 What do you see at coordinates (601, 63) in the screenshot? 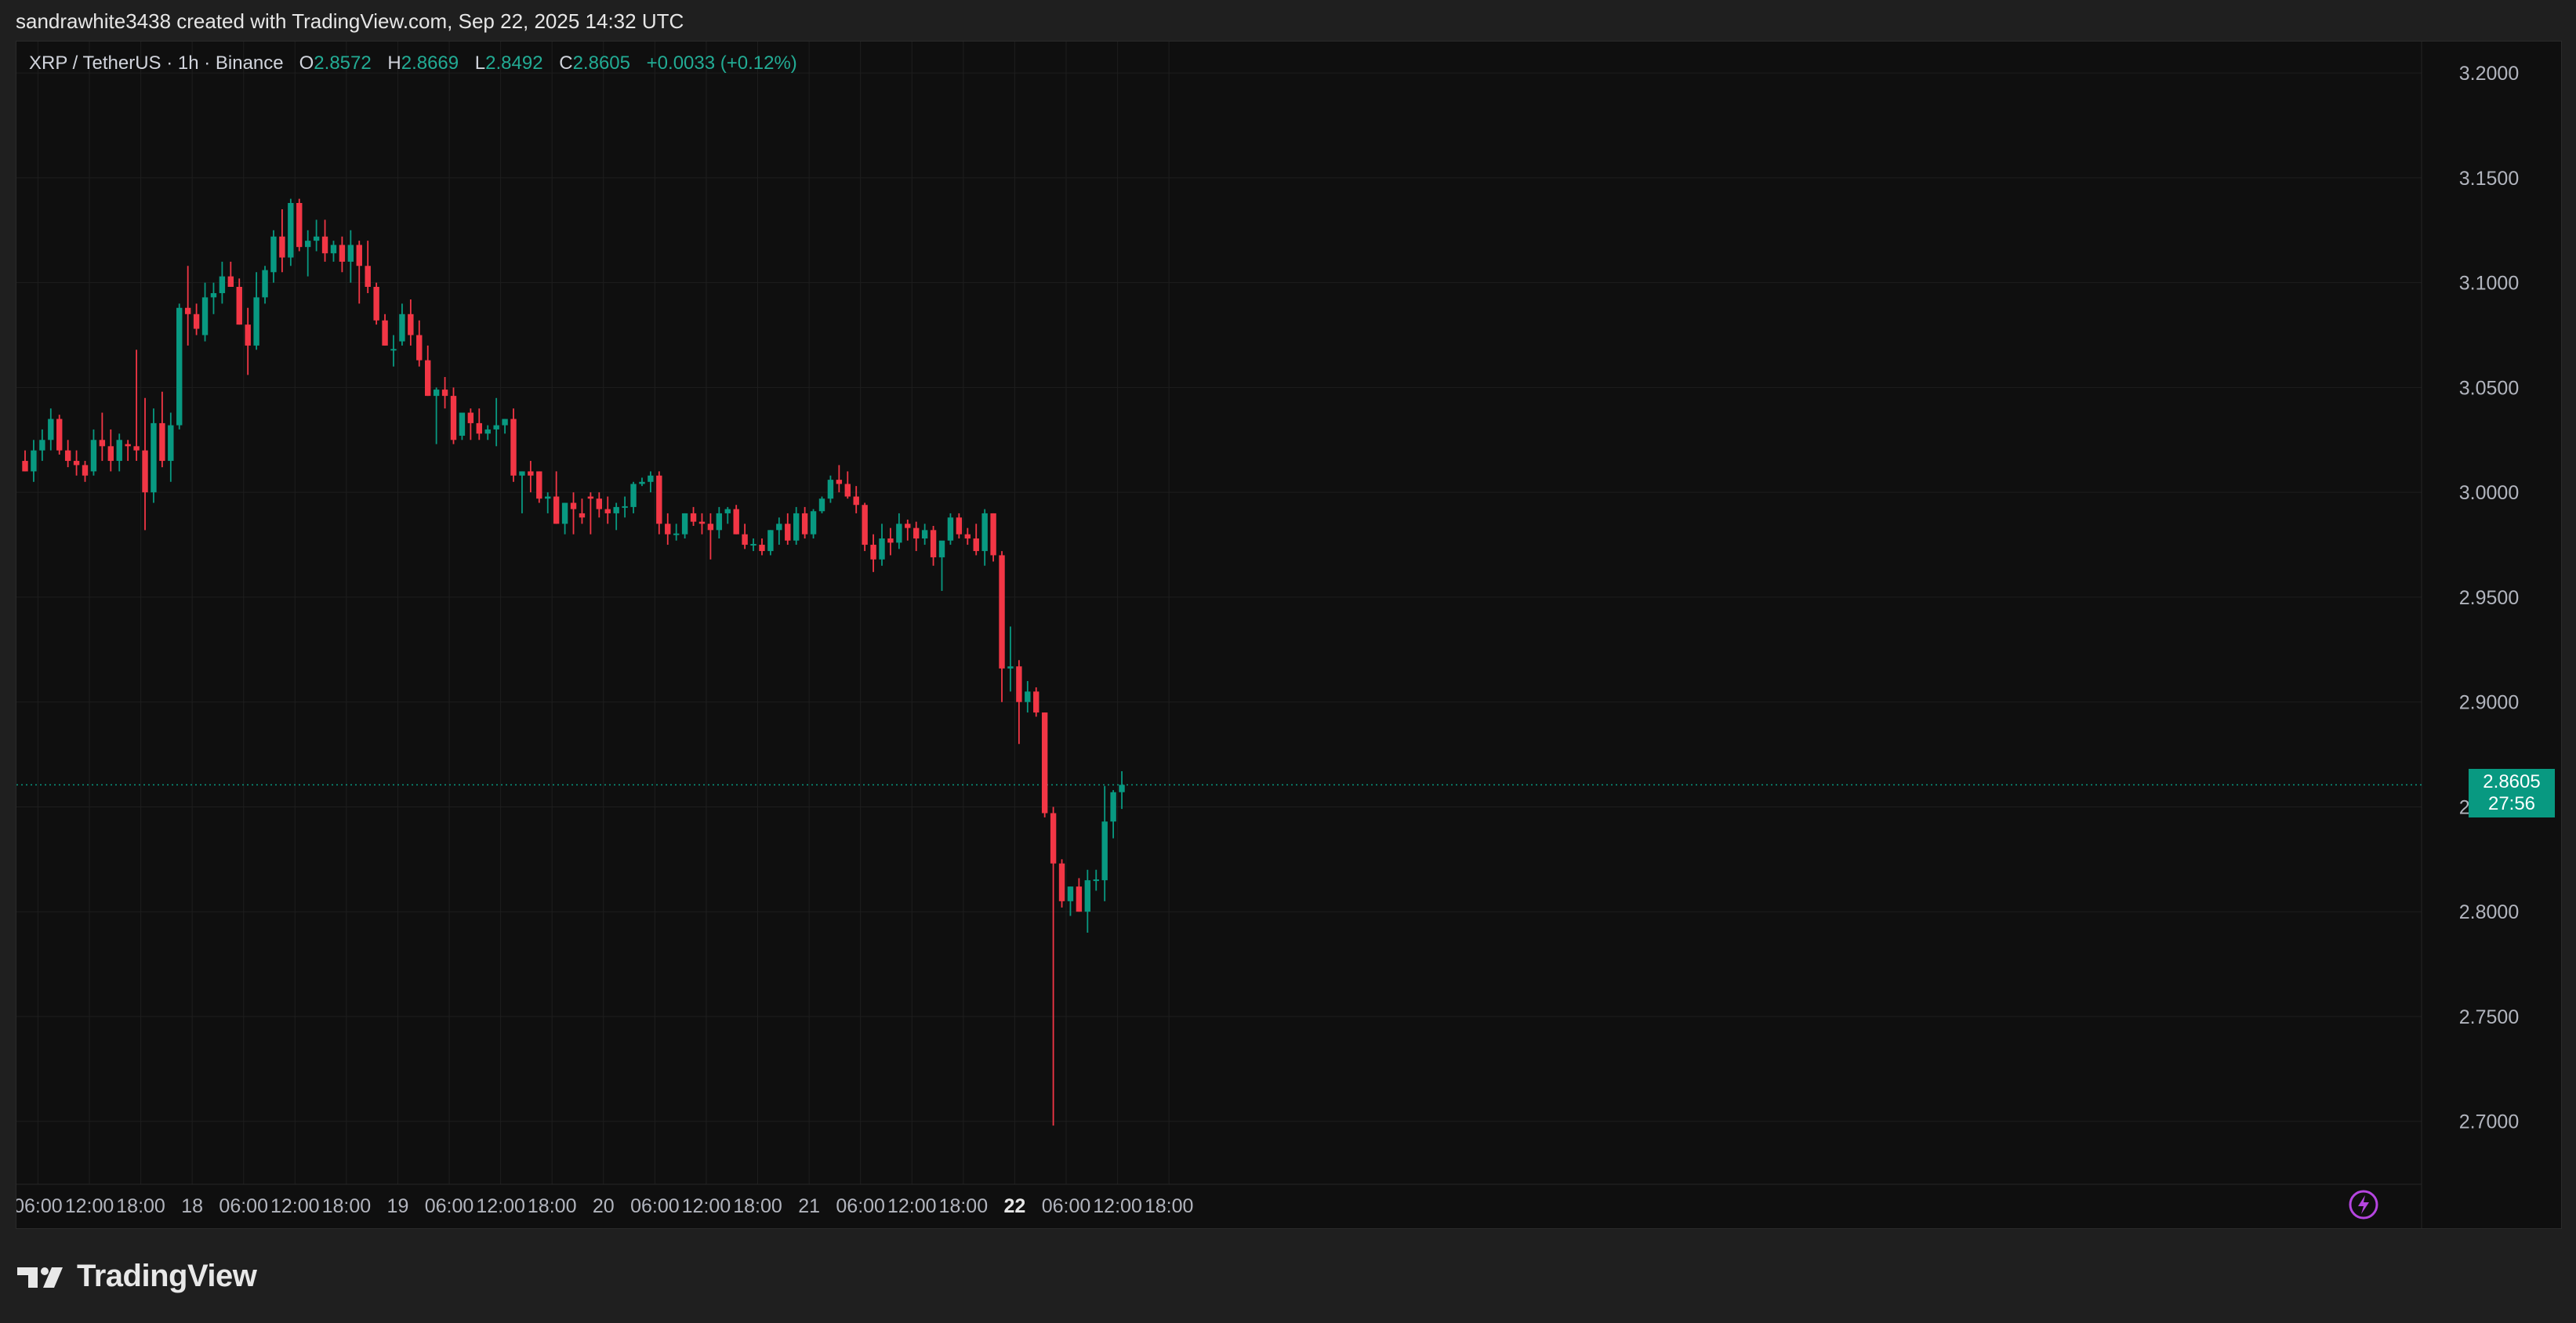
I see `close-value: 2.8605` at bounding box center [601, 63].